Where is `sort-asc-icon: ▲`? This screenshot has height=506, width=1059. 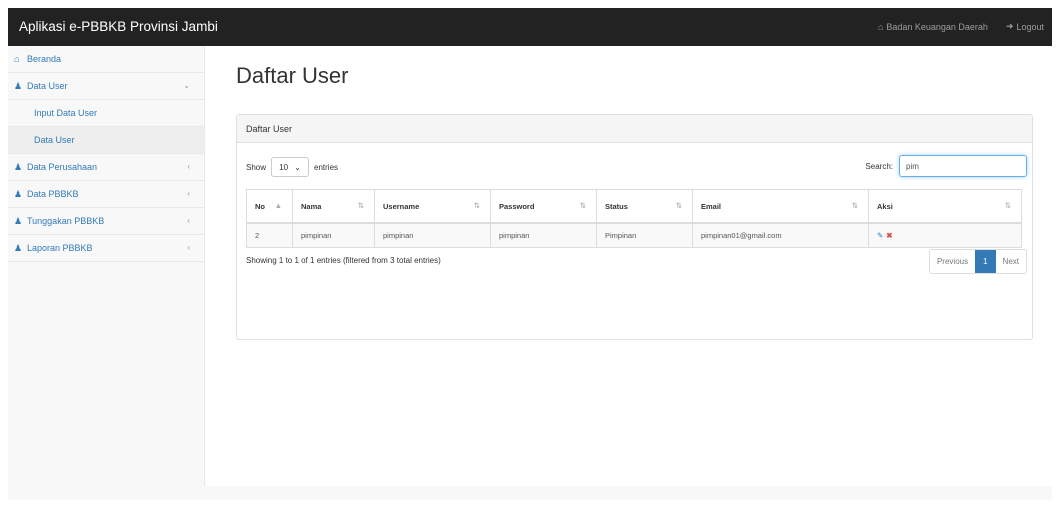 sort-asc-icon: ▲ is located at coordinates (278, 205).